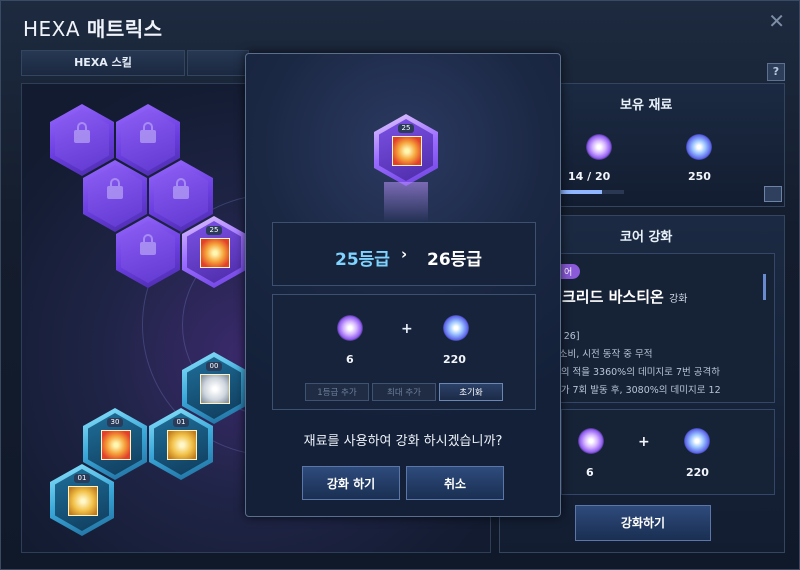  What do you see at coordinates (351, 483) in the screenshot?
I see `confirm-enhance-button: 강화 하기` at bounding box center [351, 483].